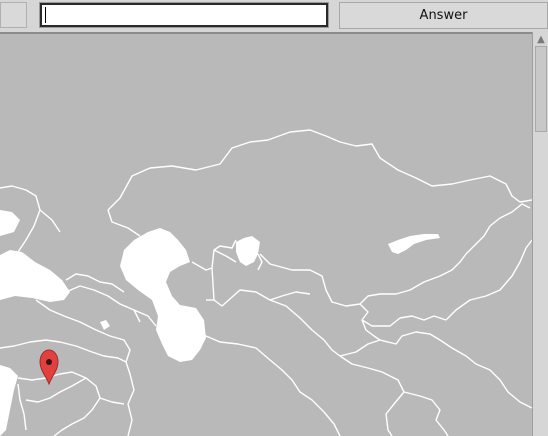 The image size is (548, 436). Describe the element at coordinates (184, 15) in the screenshot. I see `answer-input` at that location.